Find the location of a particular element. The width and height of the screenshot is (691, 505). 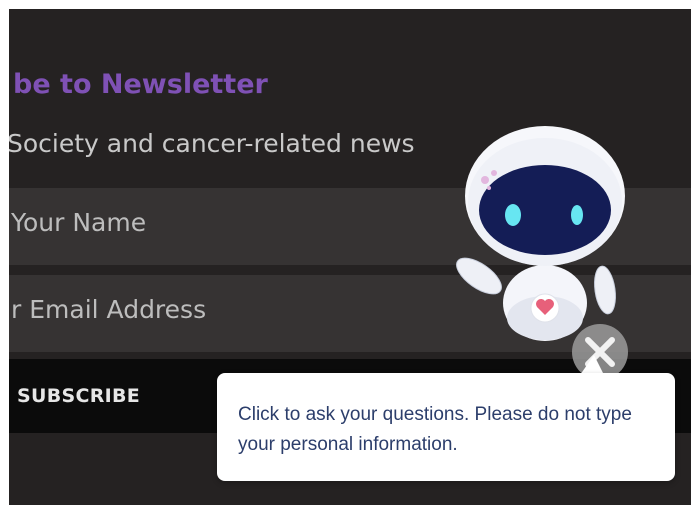

name-placeholder: Your Name is located at coordinates (79, 222).